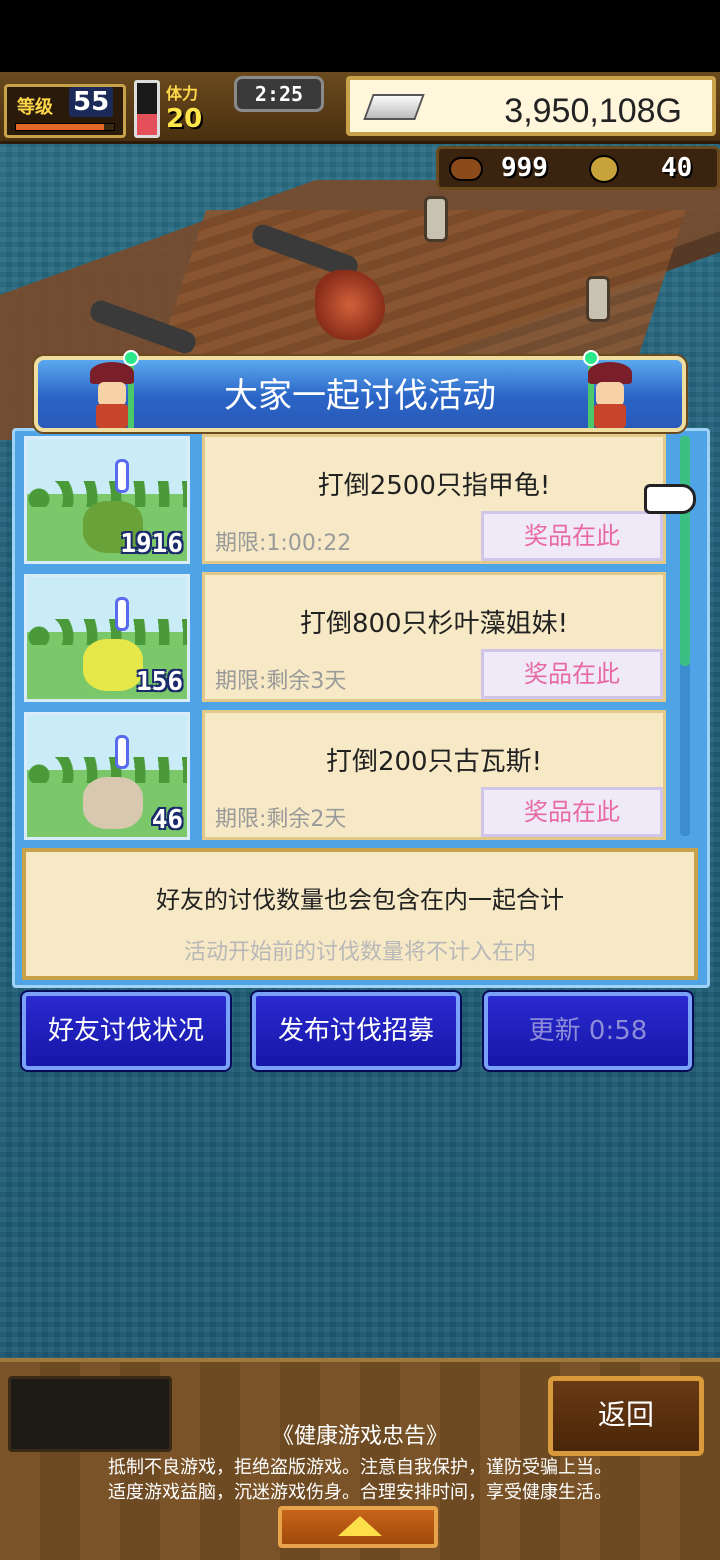 Image resolution: width=720 pixels, height=1560 pixels. Describe the element at coordinates (434, 624) in the screenshot. I see `event-title: 打倒800只杉叶藻姐妹!` at that location.